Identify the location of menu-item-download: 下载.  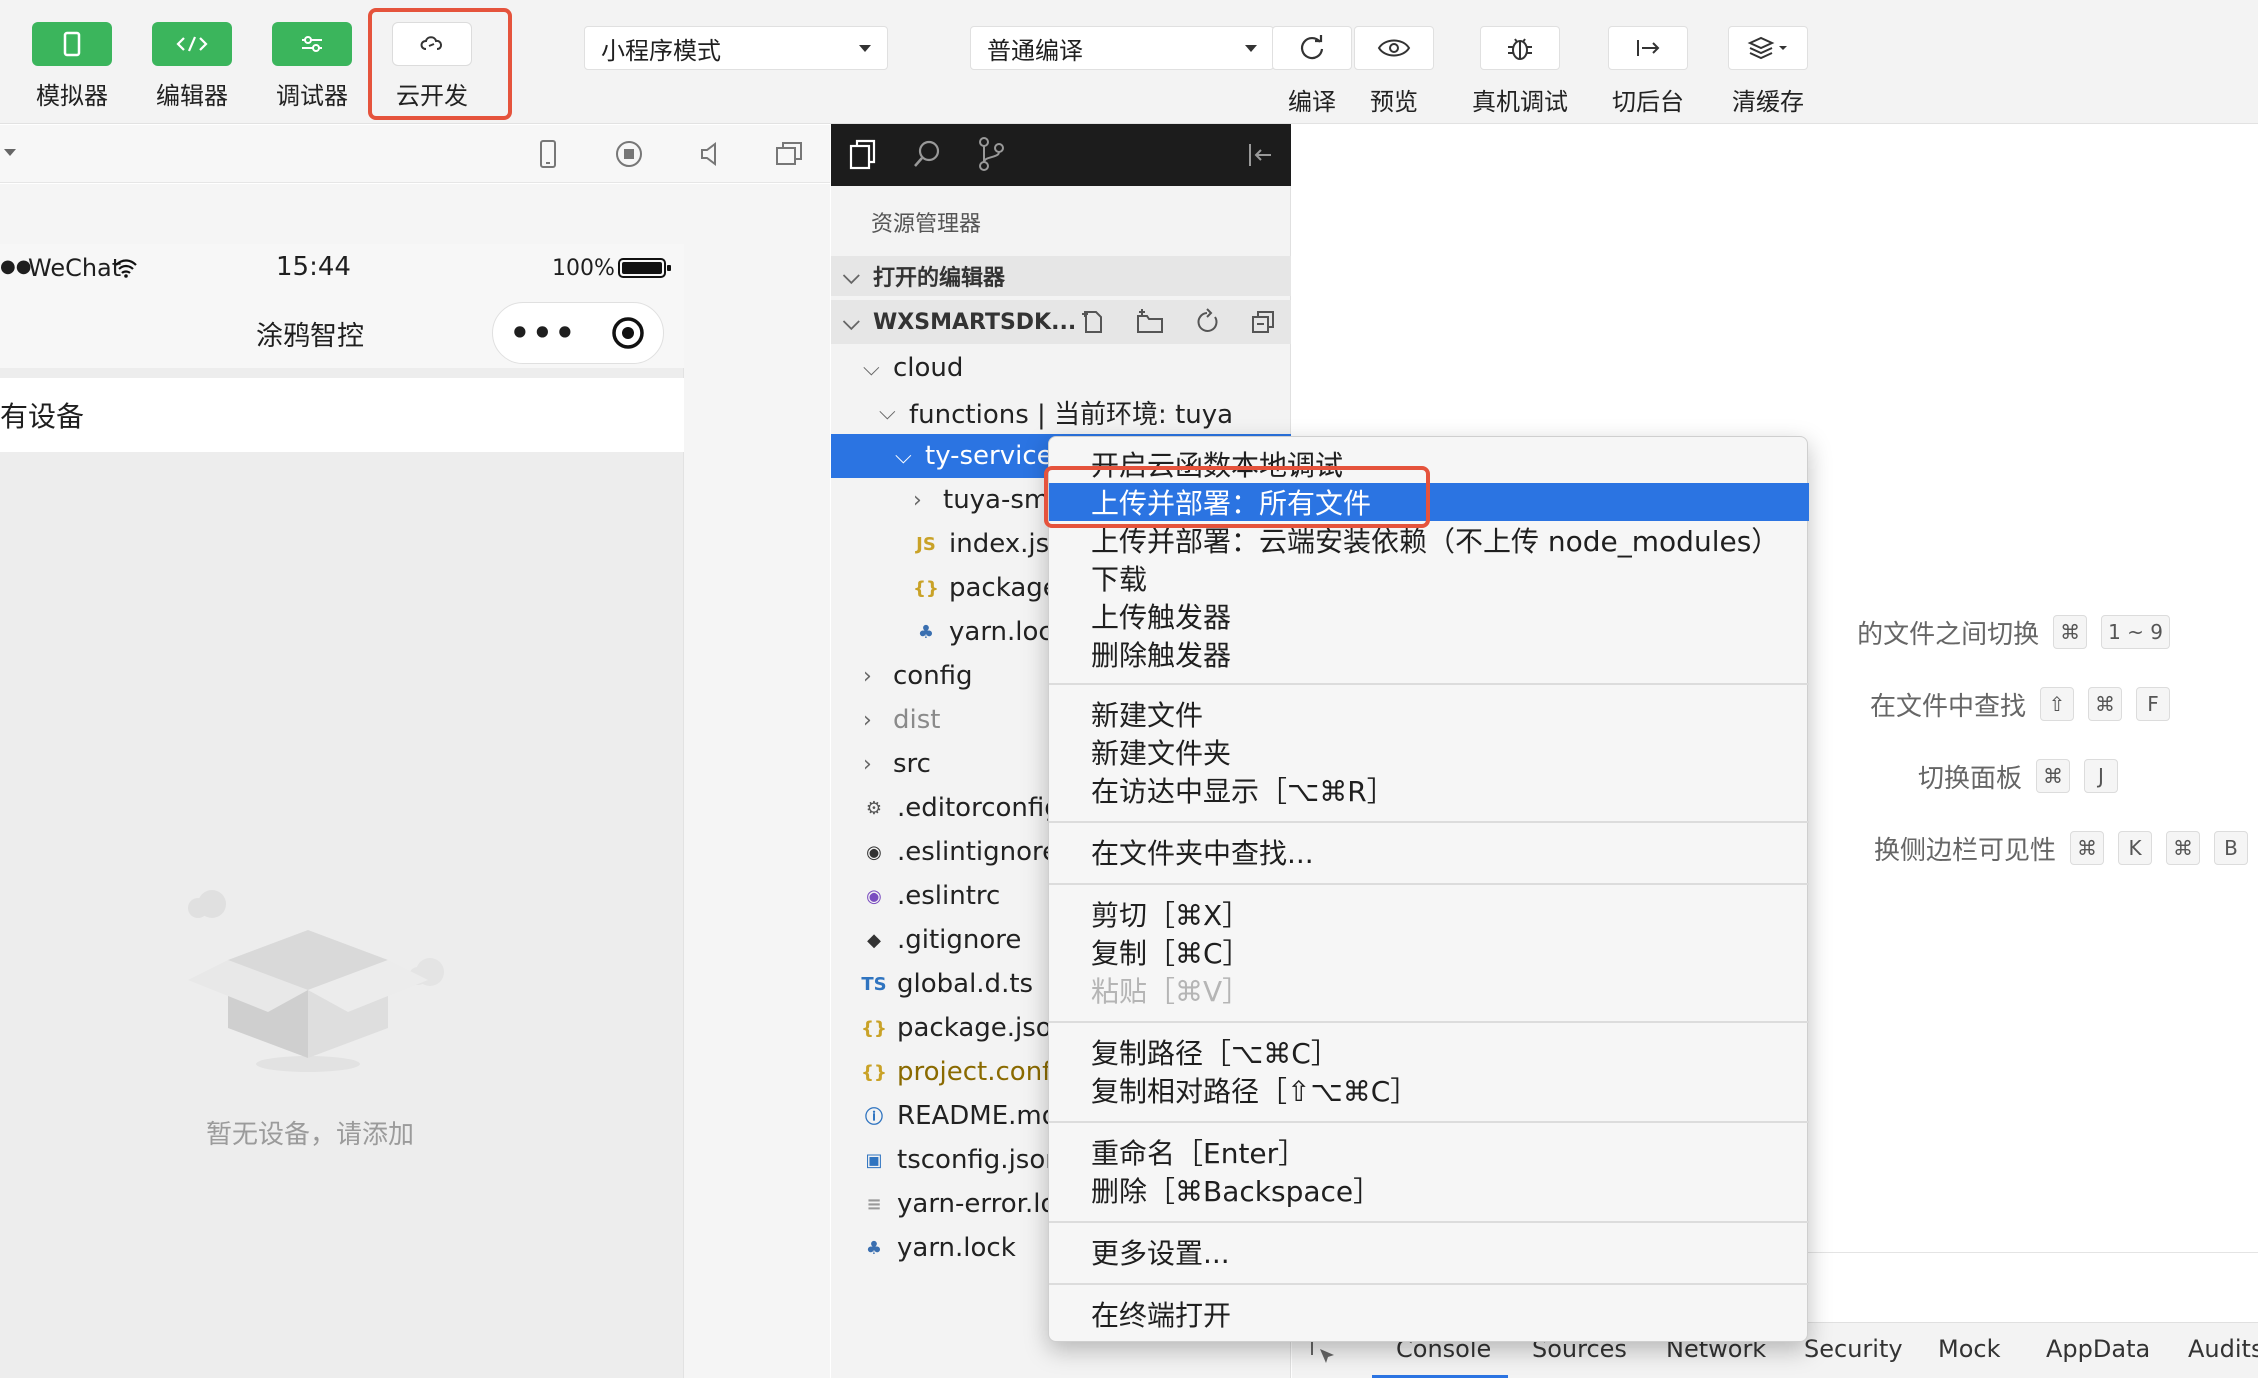
(1429, 578).